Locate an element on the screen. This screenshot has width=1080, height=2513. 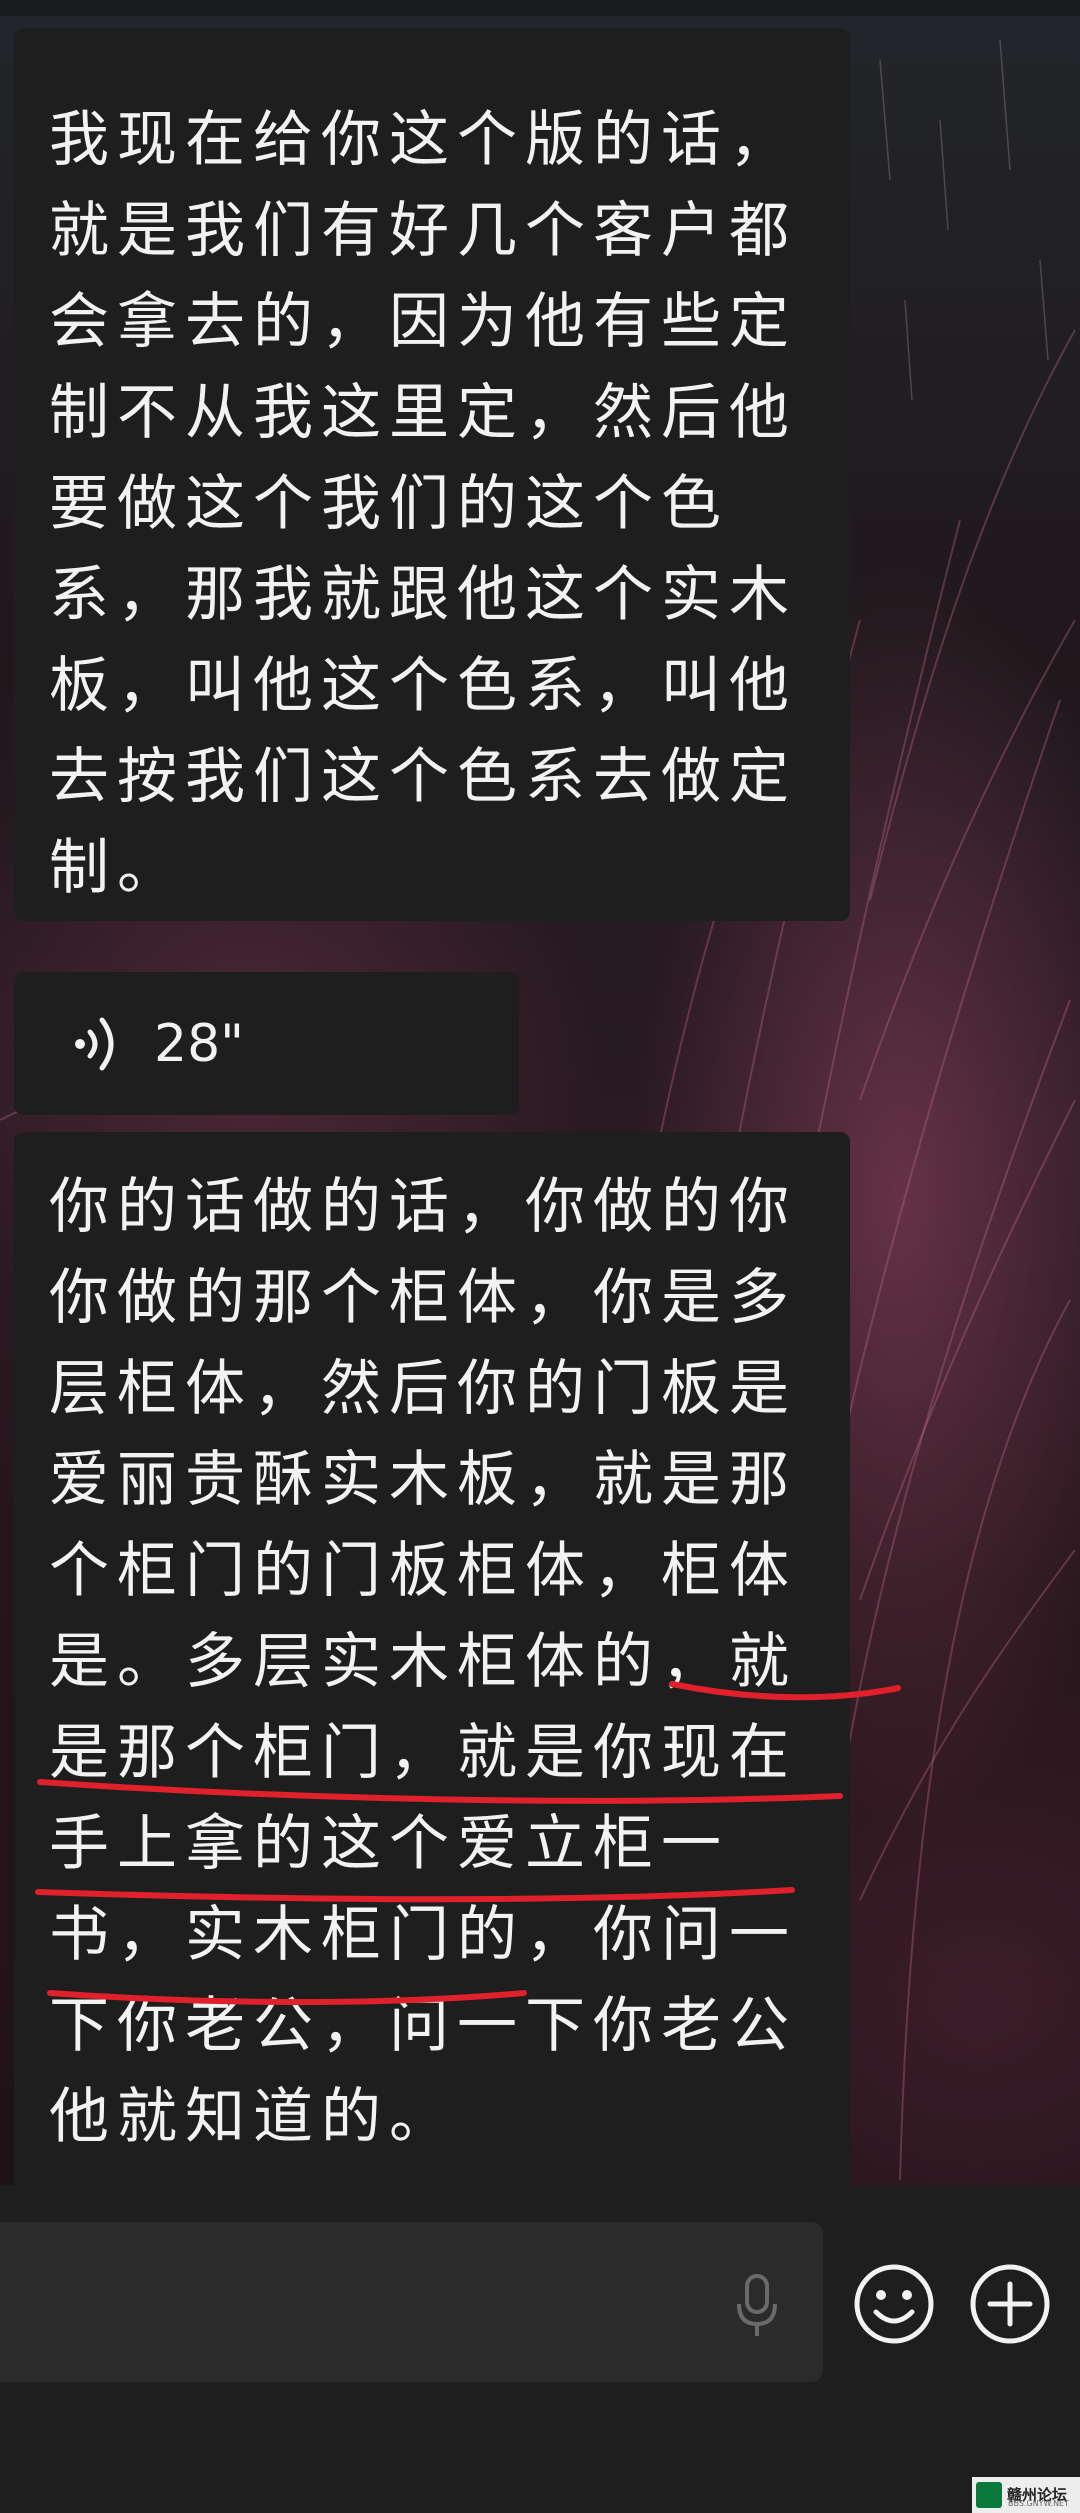
watermark-url: BBS.GNYW.NET is located at coordinates (1038, 2503).